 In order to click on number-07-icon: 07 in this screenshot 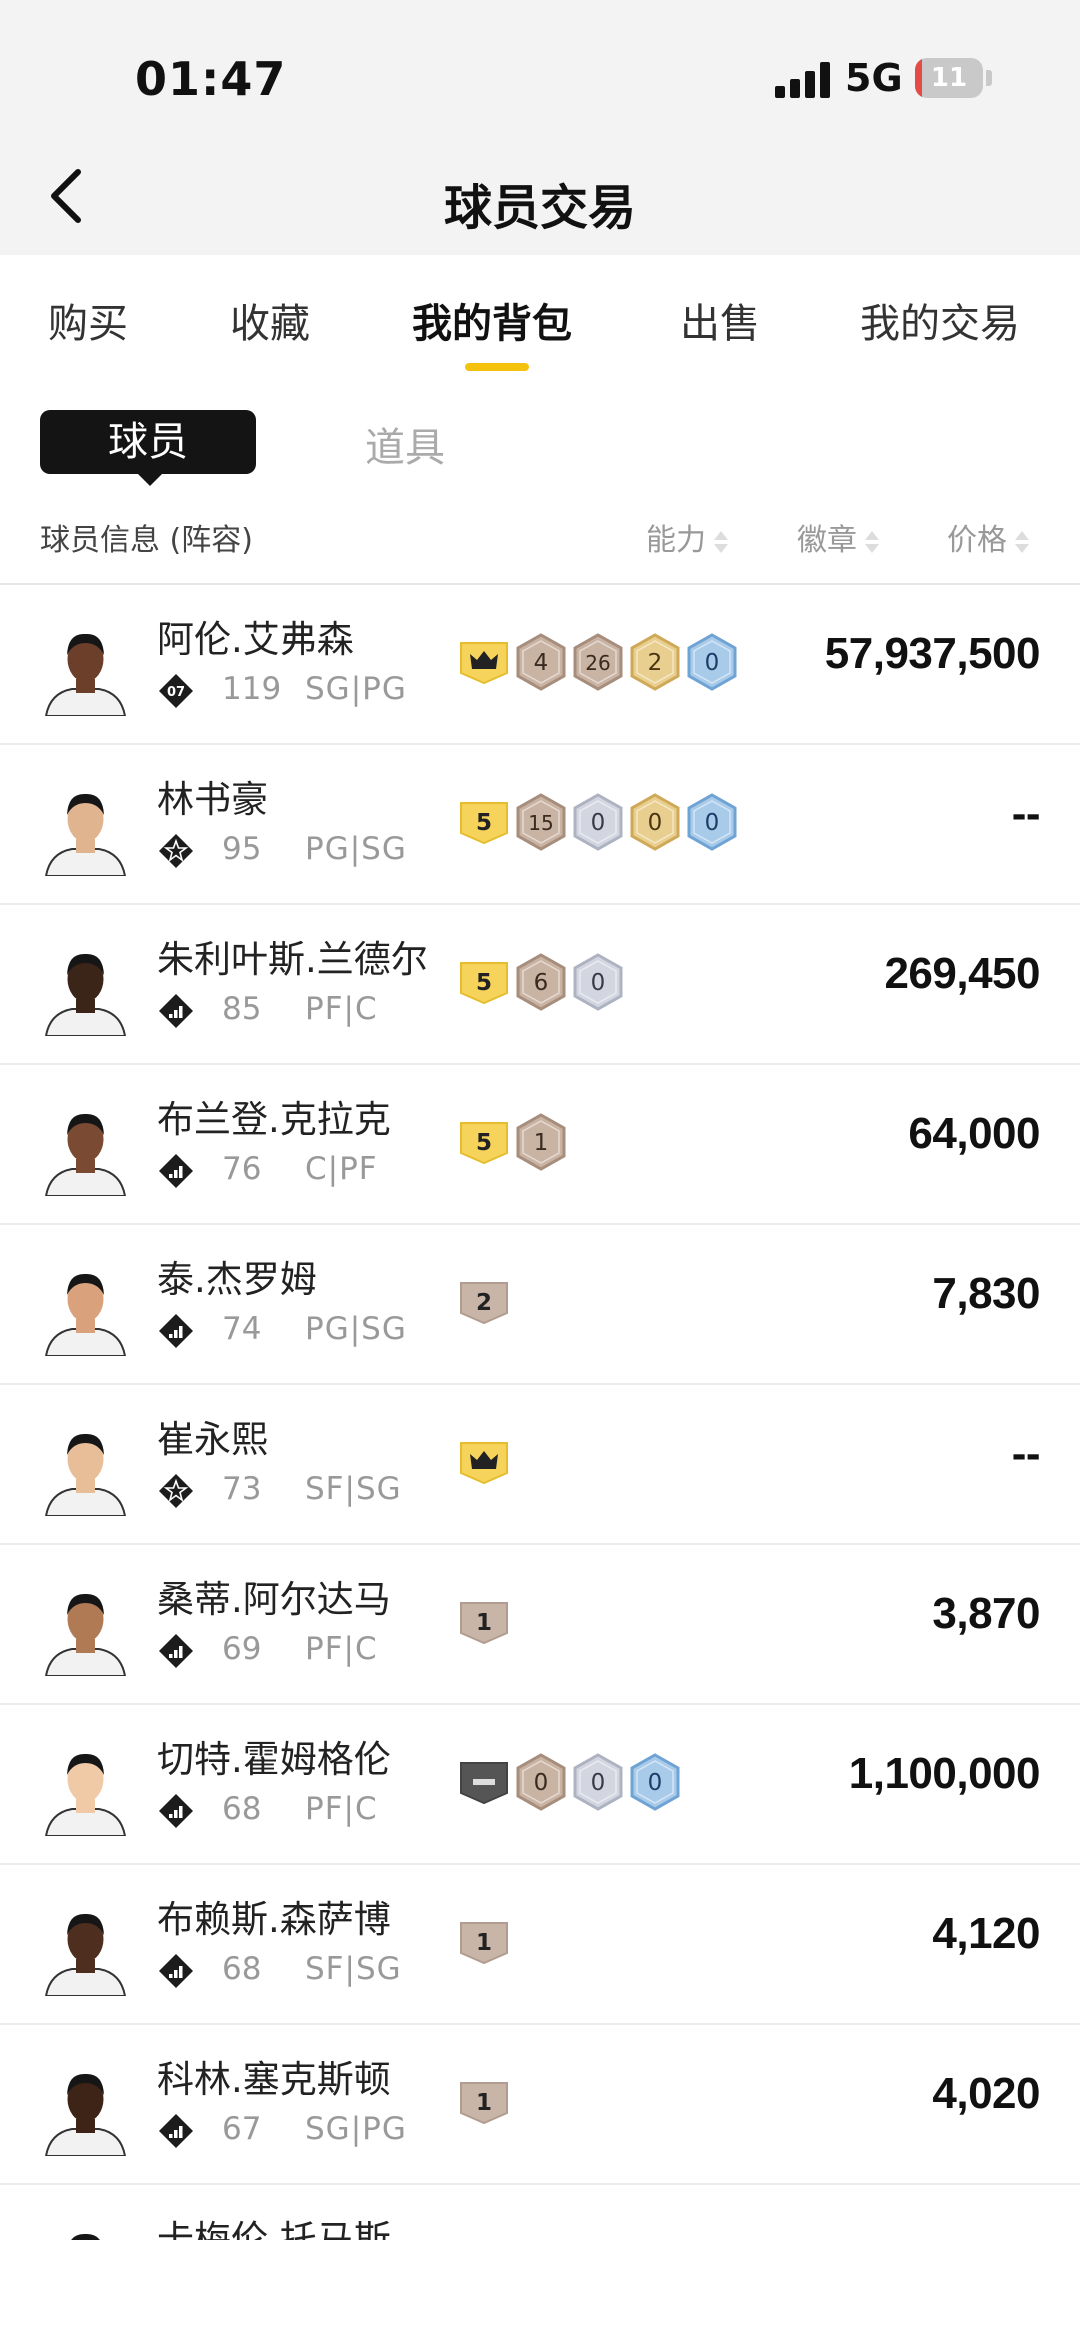, I will do `click(176, 691)`.